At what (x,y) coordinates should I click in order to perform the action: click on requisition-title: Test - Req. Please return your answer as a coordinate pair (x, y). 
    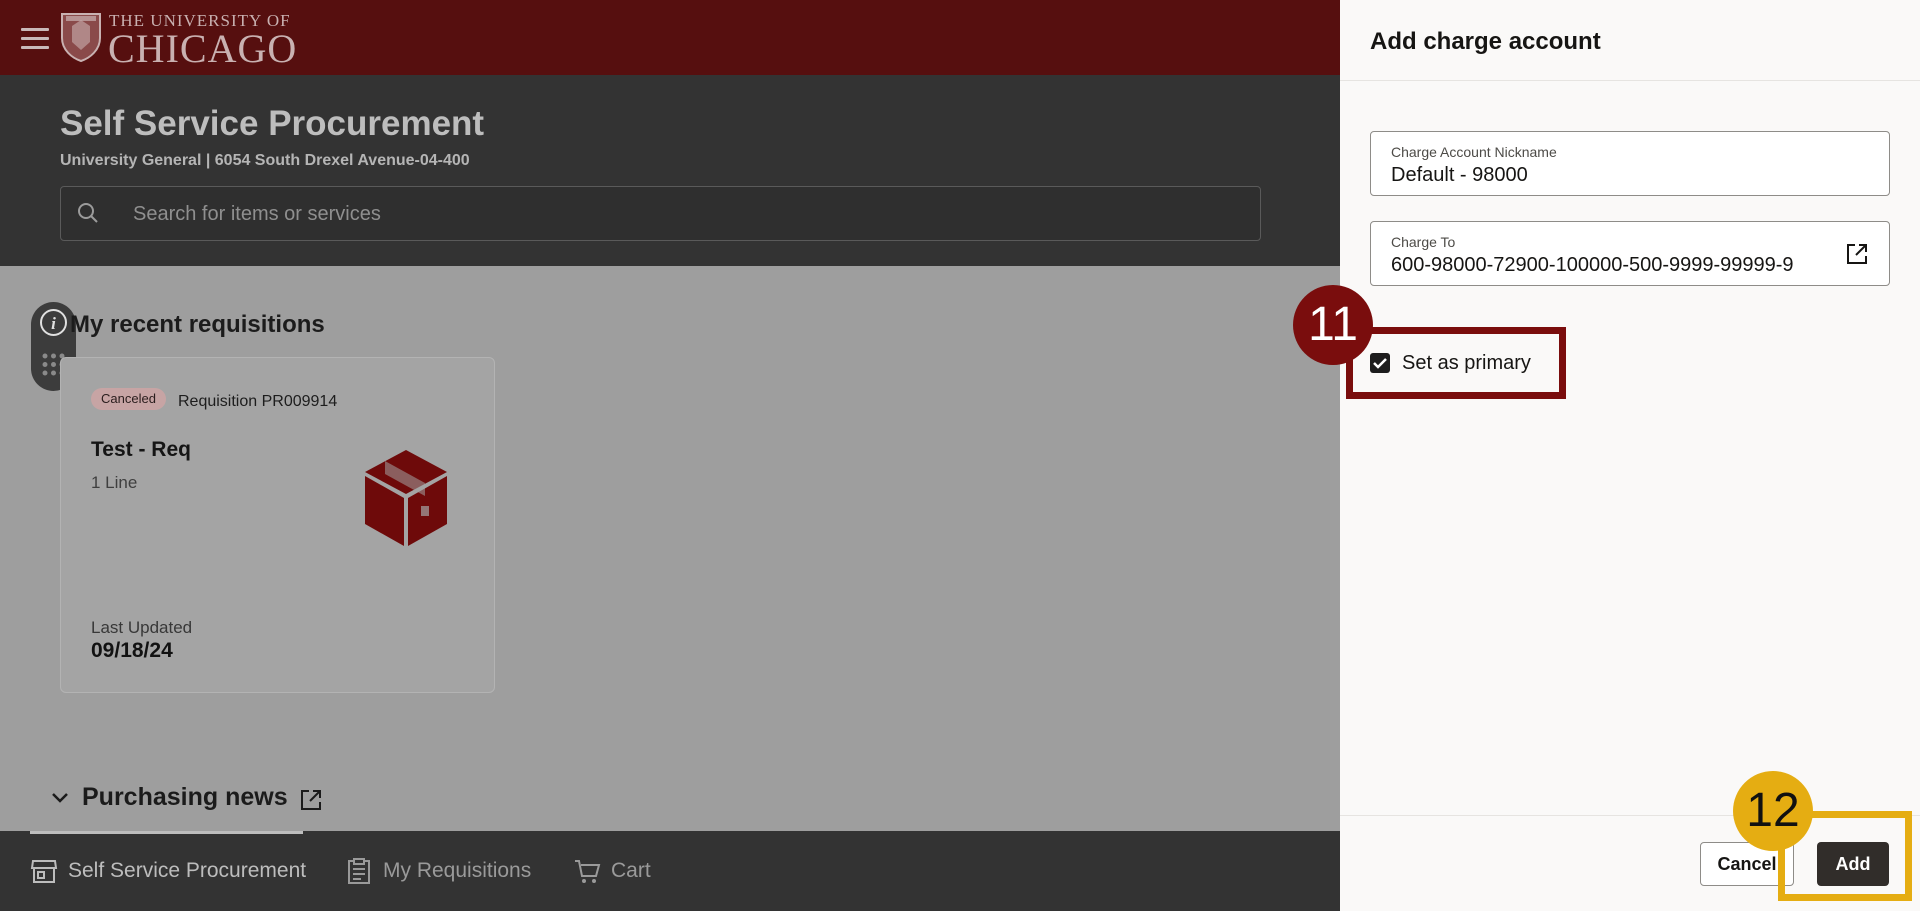
    Looking at the image, I should click on (141, 449).